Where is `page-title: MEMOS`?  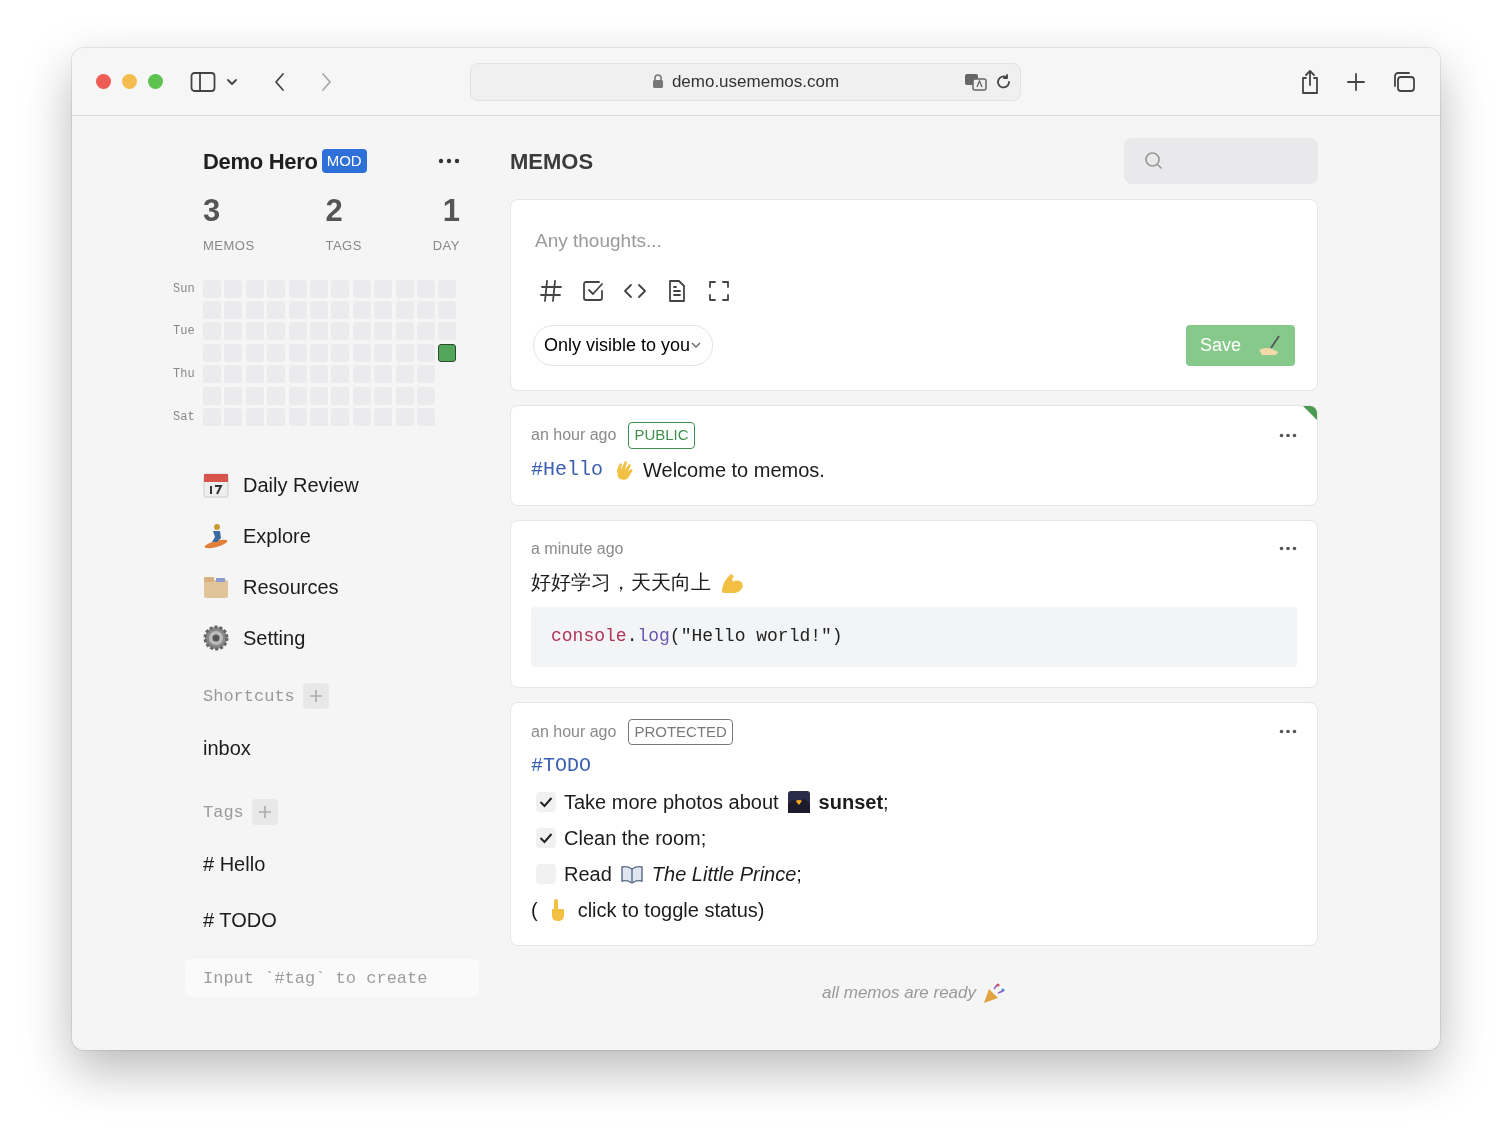 page-title: MEMOS is located at coordinates (552, 161).